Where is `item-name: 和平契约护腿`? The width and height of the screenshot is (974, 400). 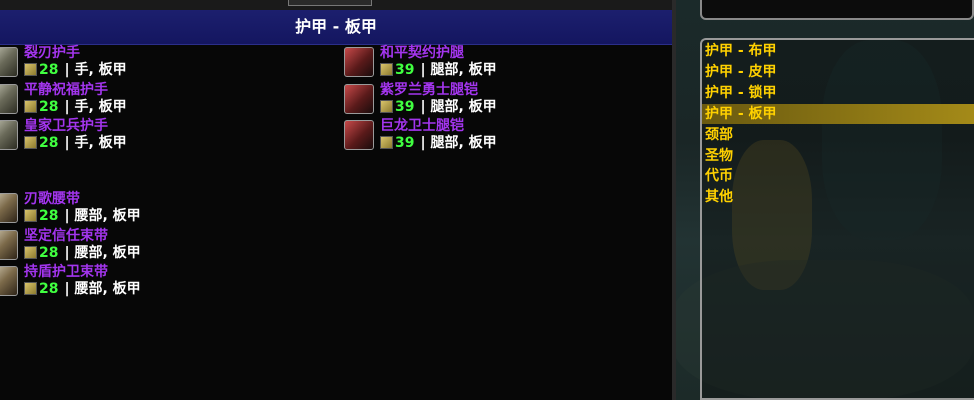
item-name: 和平契约护腿 is located at coordinates (422, 53).